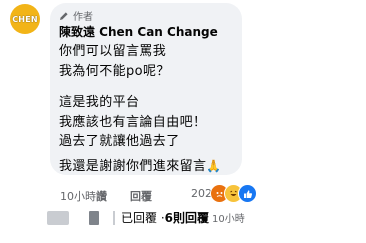 Image resolution: width=366 pixels, height=243 pixels. What do you see at coordinates (119, 141) in the screenshot?
I see `comment-line: 過去了就讓他過去了` at bounding box center [119, 141].